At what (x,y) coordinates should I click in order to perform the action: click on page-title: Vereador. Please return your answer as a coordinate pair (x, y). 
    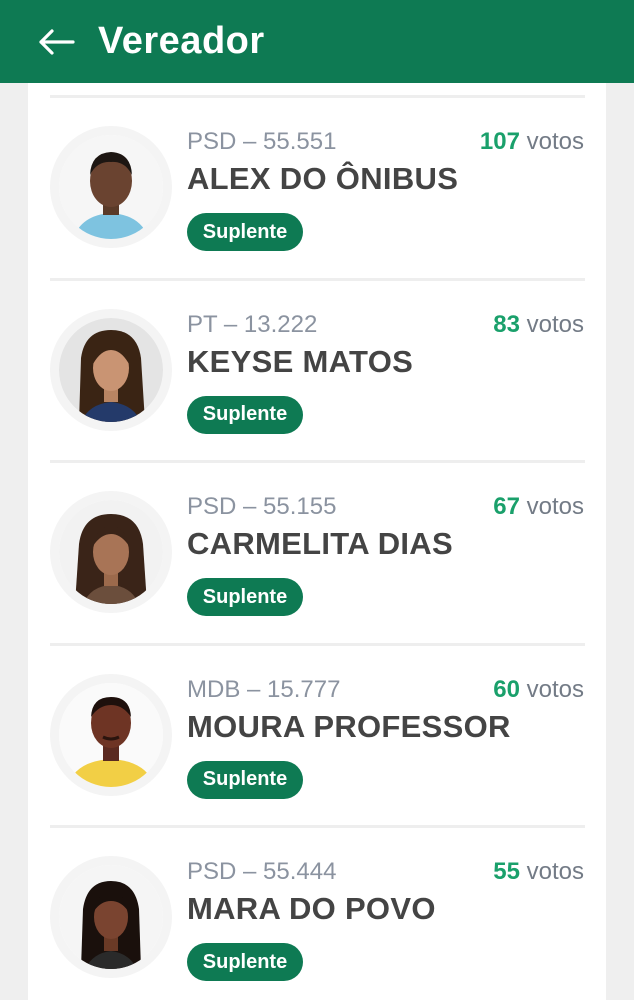
    Looking at the image, I should click on (181, 41).